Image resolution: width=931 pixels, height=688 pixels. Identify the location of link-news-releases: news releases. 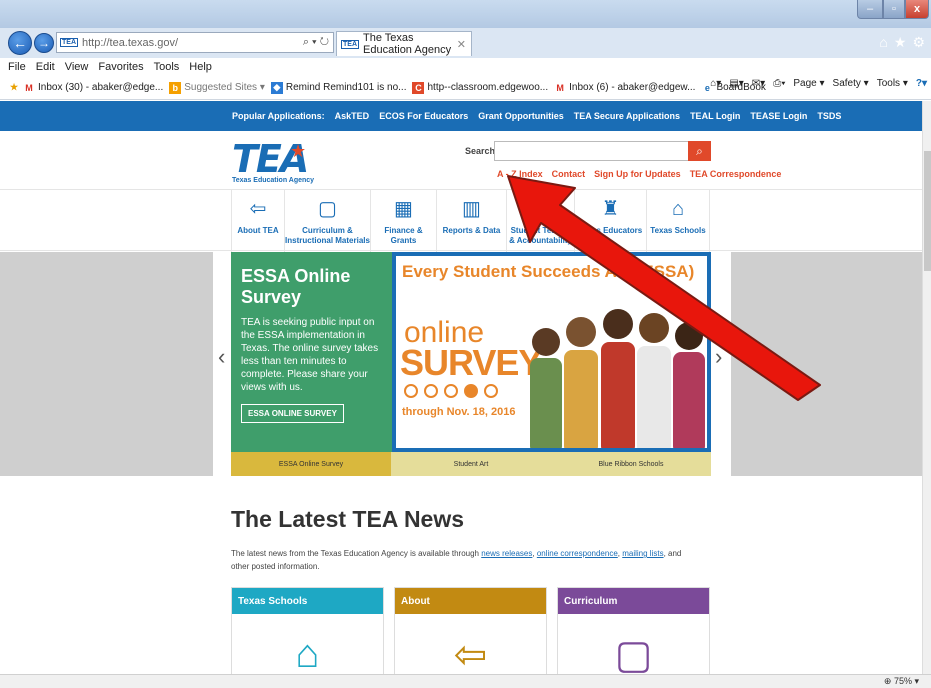
(506, 553).